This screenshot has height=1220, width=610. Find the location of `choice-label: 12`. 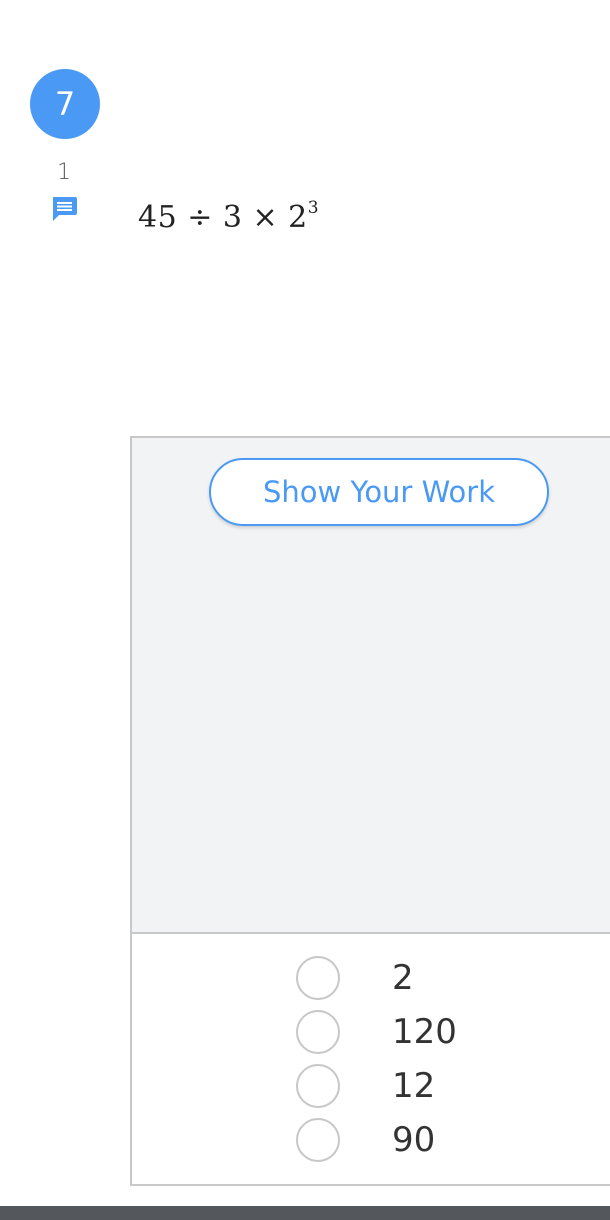

choice-label: 12 is located at coordinates (414, 1086).